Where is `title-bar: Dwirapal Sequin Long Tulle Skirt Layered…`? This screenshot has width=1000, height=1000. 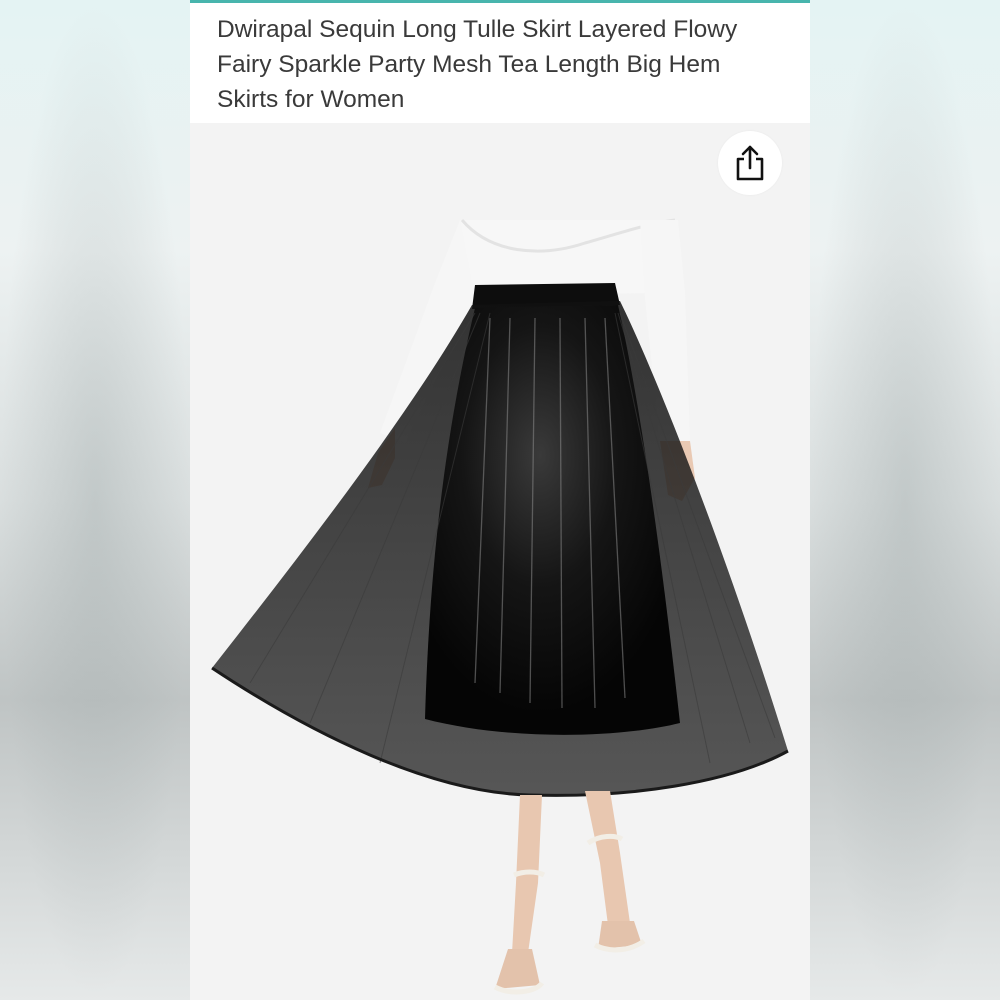 title-bar: Dwirapal Sequin Long Tulle Skirt Layered… is located at coordinates (500, 63).